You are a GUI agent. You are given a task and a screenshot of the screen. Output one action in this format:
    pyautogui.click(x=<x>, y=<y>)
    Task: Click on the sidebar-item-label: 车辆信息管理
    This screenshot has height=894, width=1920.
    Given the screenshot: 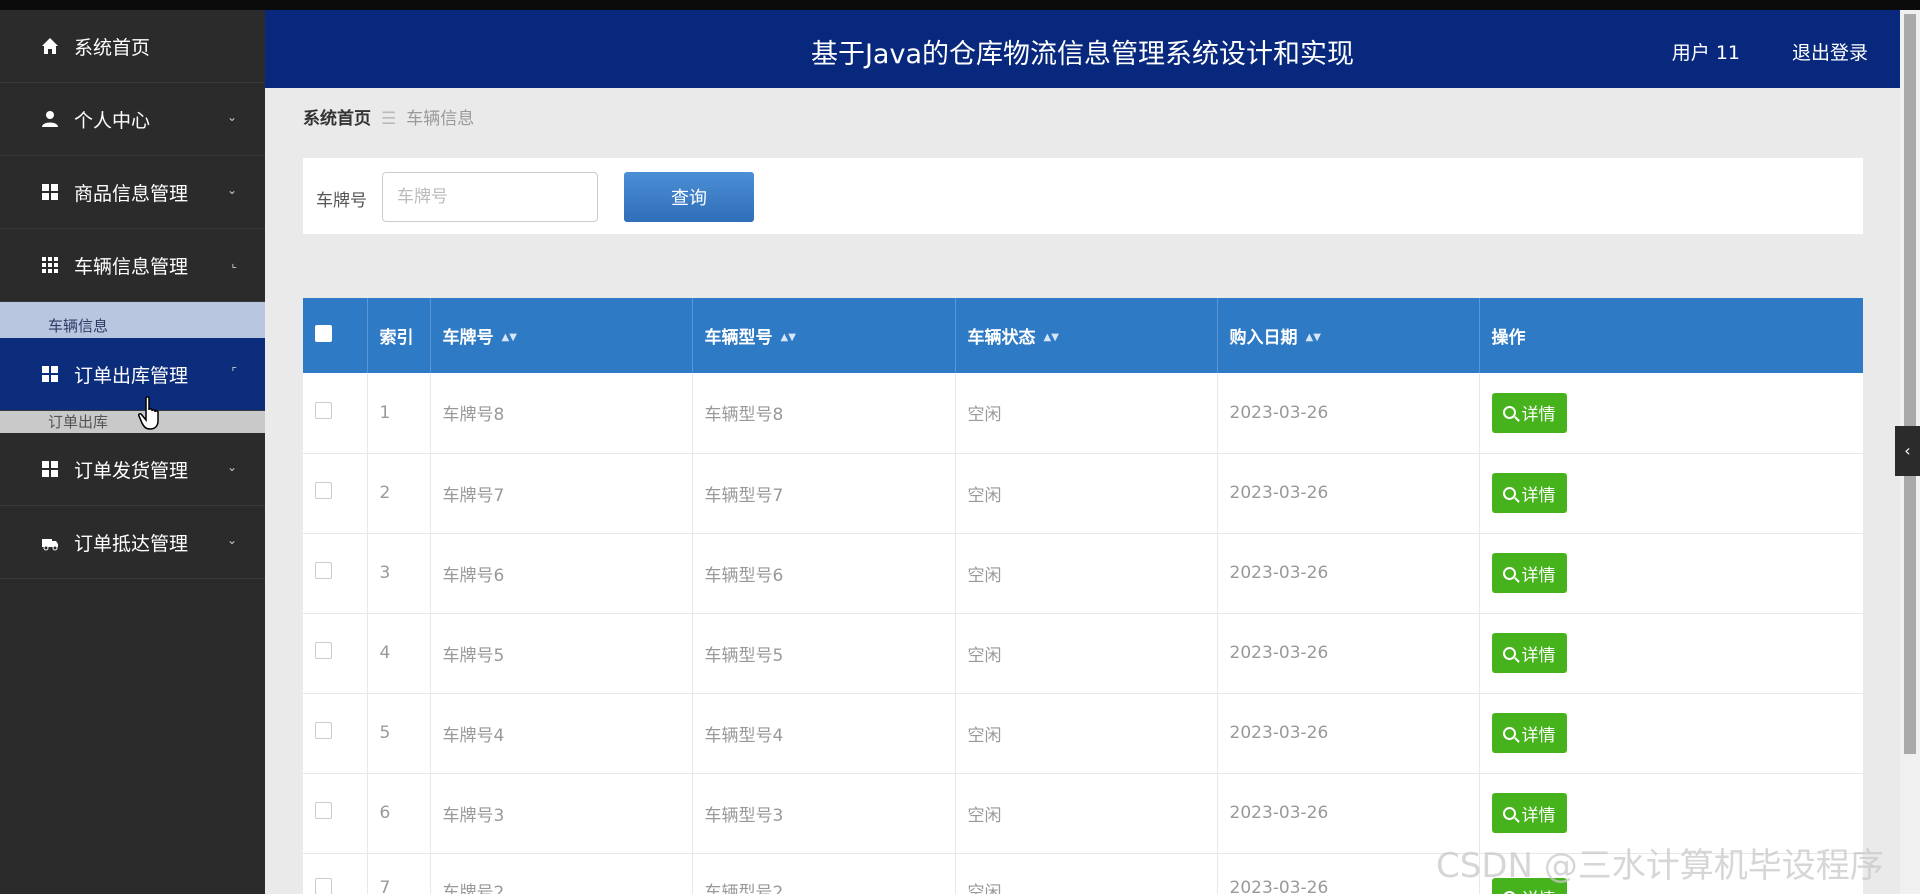 What is the action you would take?
    pyautogui.click(x=131, y=266)
    